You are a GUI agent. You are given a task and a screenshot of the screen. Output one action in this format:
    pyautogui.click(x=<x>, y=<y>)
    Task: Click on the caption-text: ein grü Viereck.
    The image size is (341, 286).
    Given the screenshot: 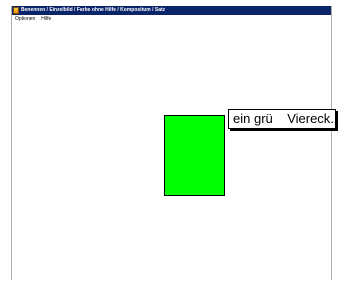 What is the action you would take?
    pyautogui.click(x=283, y=118)
    